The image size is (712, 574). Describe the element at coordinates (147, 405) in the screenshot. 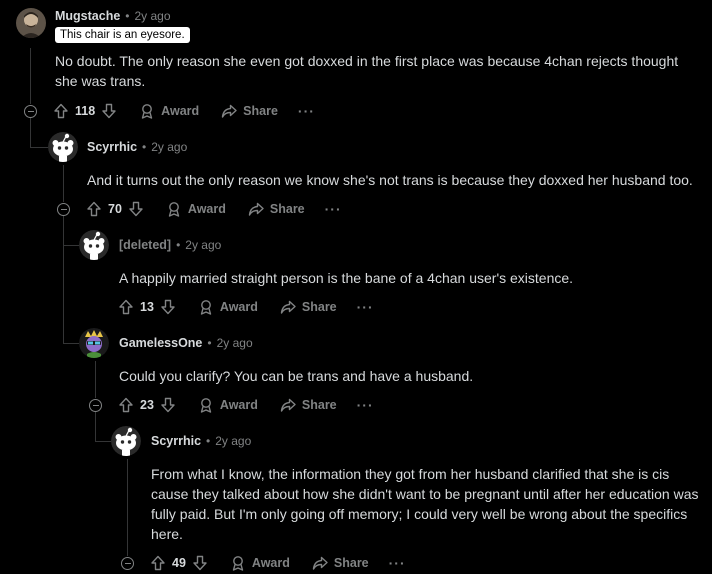

I see `vote-count: 23` at that location.